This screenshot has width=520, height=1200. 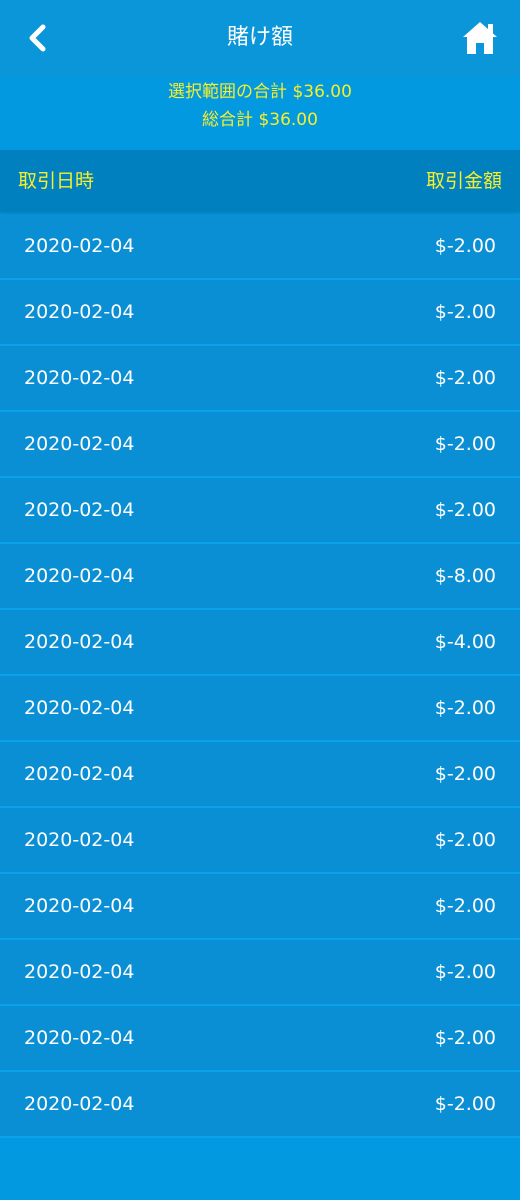 What do you see at coordinates (260, 577) in the screenshot?
I see `table-row: 2020-02-04 $-8.00` at bounding box center [260, 577].